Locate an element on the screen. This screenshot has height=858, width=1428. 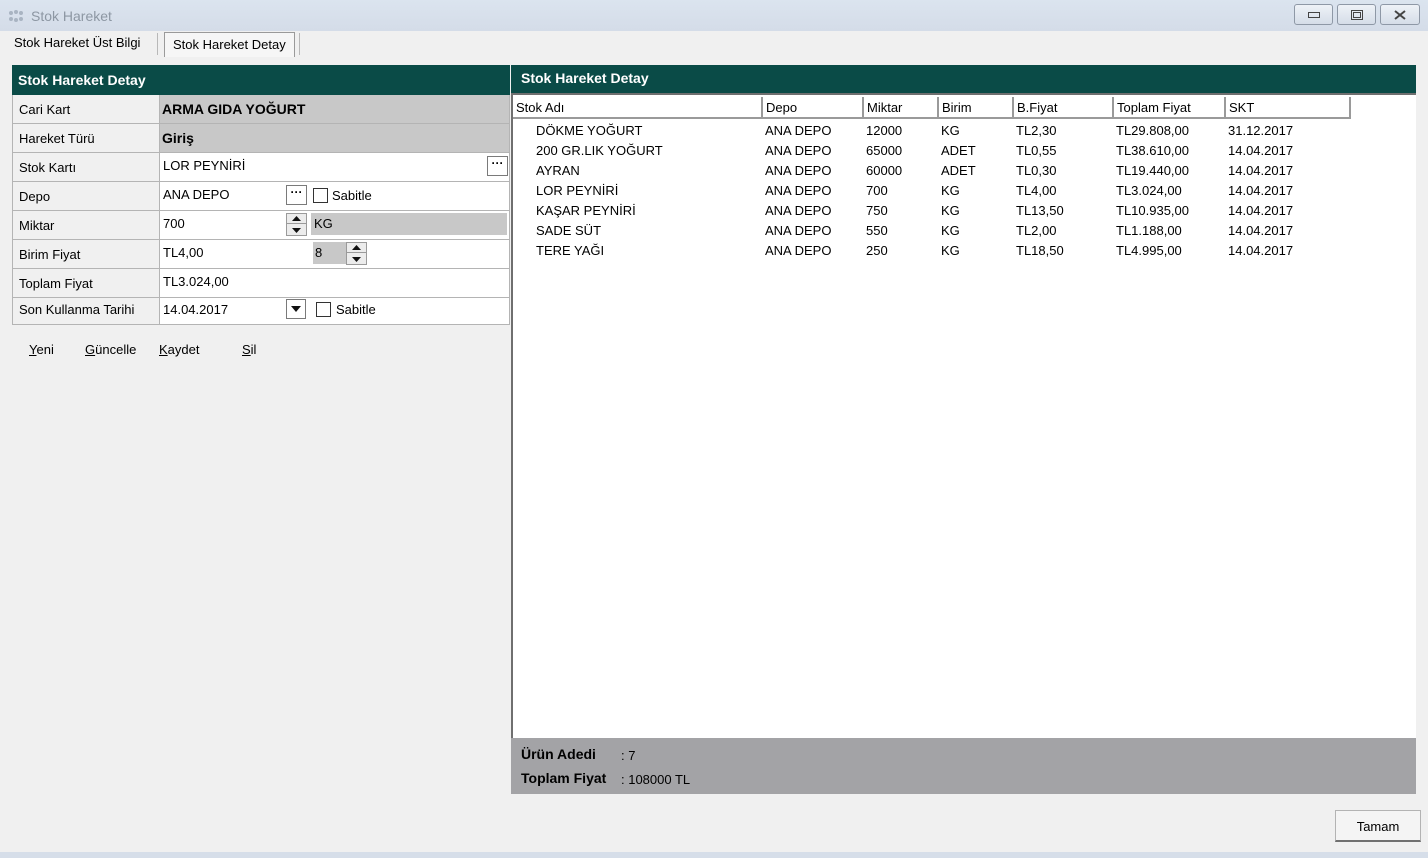
cell-miktar: 550 is located at coordinates (877, 231).